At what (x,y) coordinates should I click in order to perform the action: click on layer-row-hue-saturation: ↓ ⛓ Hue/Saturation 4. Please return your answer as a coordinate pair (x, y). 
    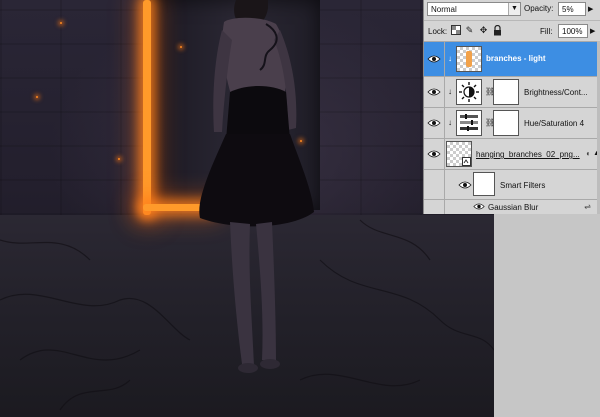
    Looking at the image, I should click on (512, 122).